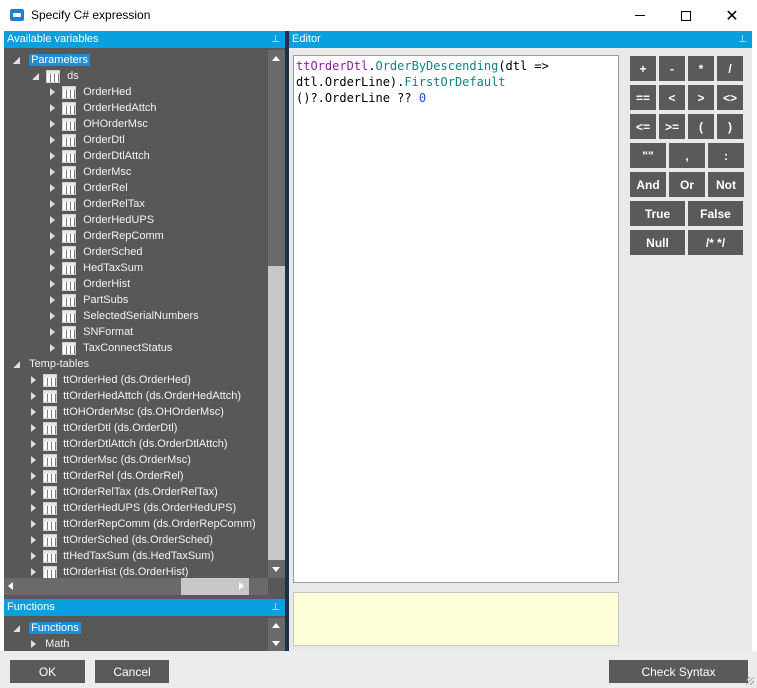 This screenshot has height=688, width=757. Describe the element at coordinates (90, 172) in the screenshot. I see `tree-node-ordermsc: OrderMsc` at that location.